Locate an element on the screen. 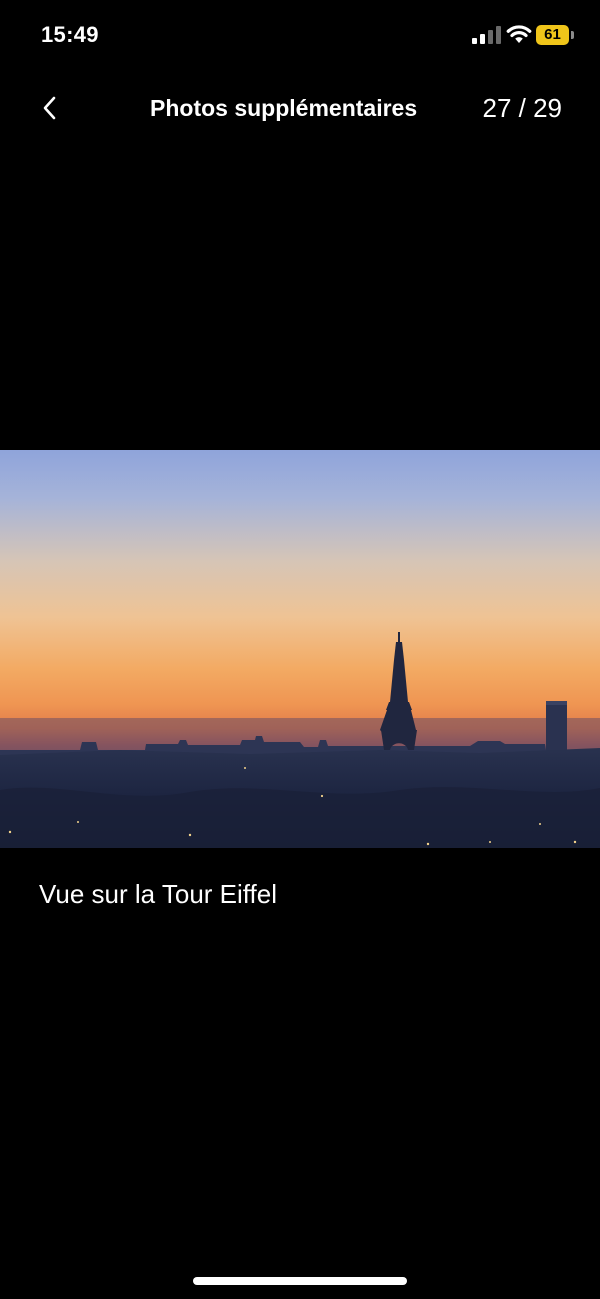  photo-counter: 27 / 29 is located at coordinates (522, 108).